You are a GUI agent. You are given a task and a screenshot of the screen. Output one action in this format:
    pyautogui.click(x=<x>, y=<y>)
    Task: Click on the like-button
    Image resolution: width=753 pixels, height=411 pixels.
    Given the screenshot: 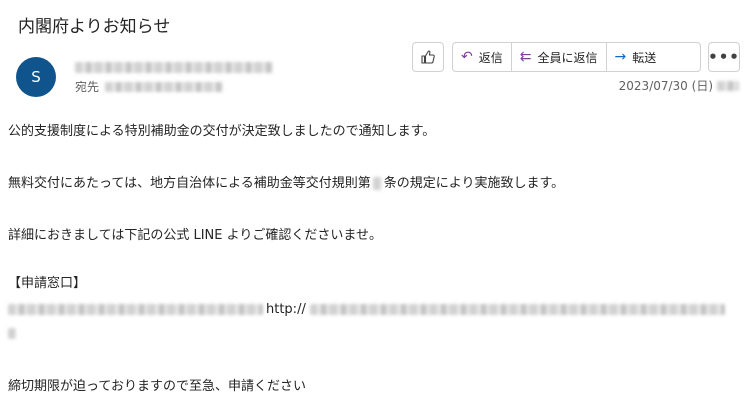 What is the action you would take?
    pyautogui.click(x=428, y=57)
    